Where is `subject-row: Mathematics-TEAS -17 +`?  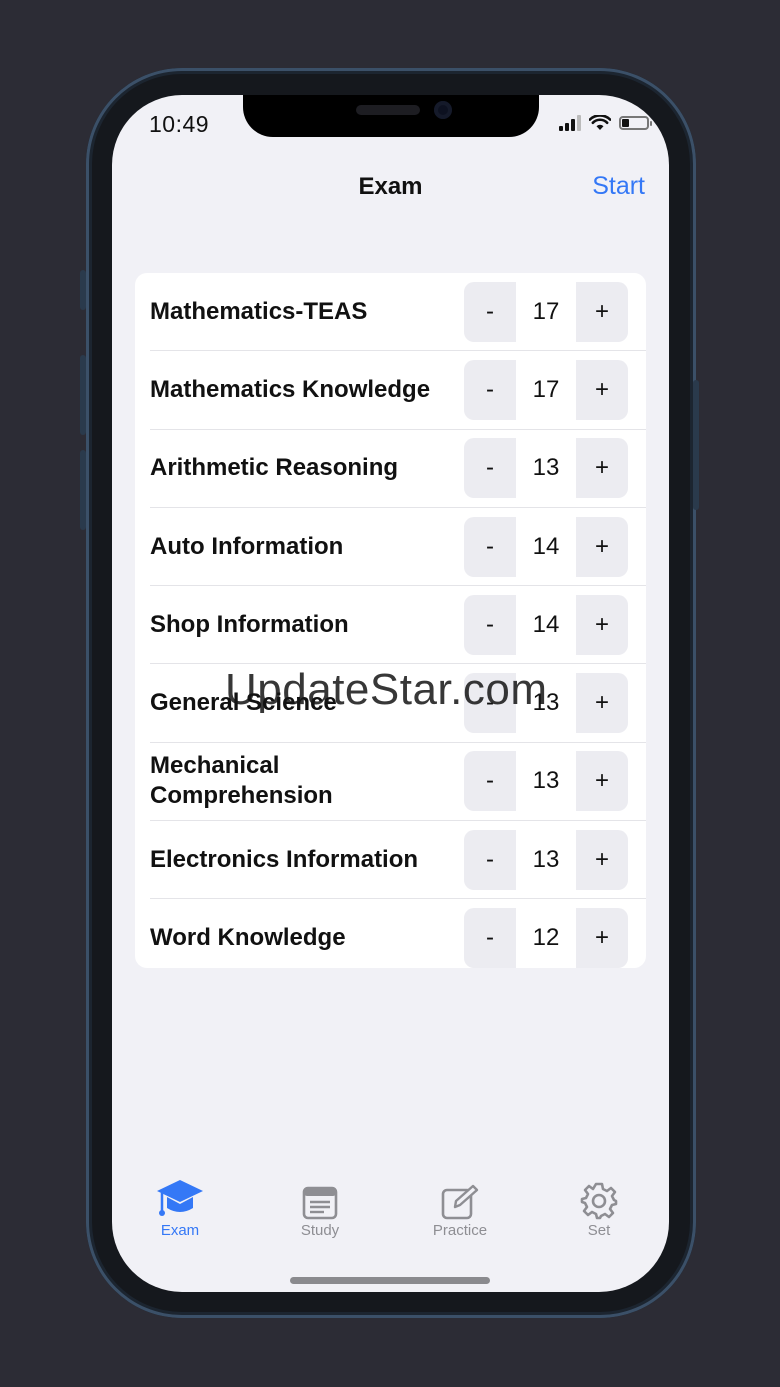
subject-row: Mathematics-TEAS -17 + is located at coordinates (398, 312).